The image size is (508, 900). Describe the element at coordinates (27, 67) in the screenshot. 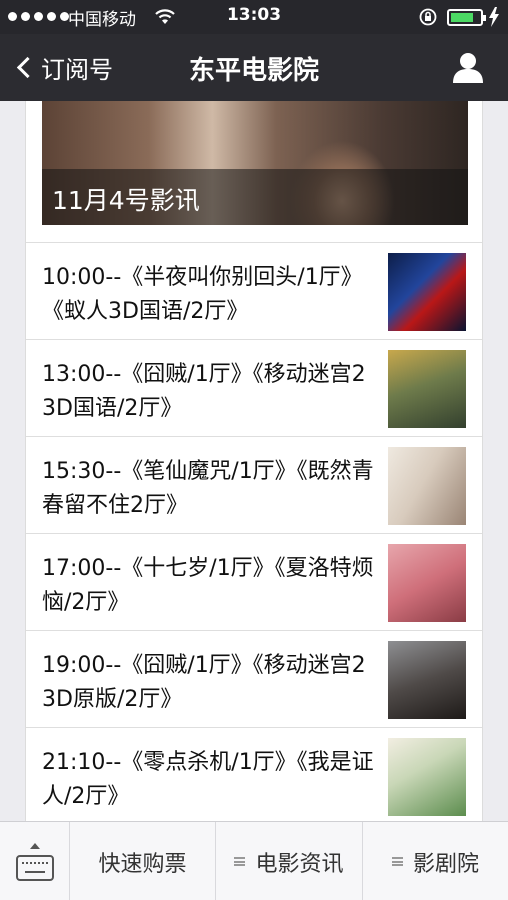

I see `chevron-left-icon` at that location.